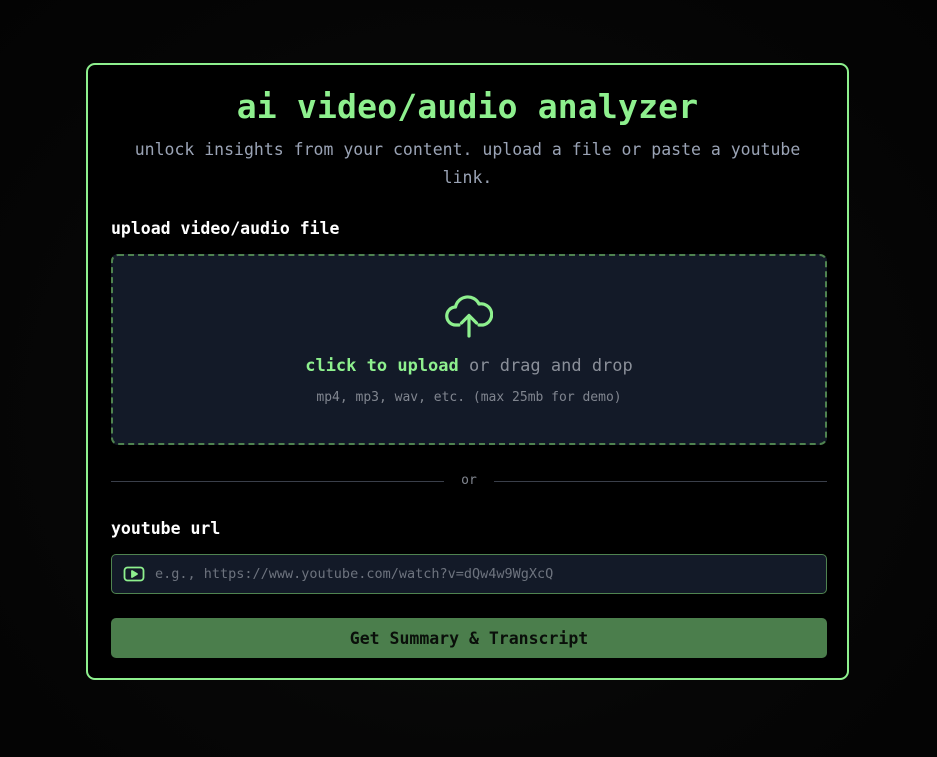 The image size is (937, 757). Describe the element at coordinates (225, 228) in the screenshot. I see `upload-label: upload video/audio file` at that location.